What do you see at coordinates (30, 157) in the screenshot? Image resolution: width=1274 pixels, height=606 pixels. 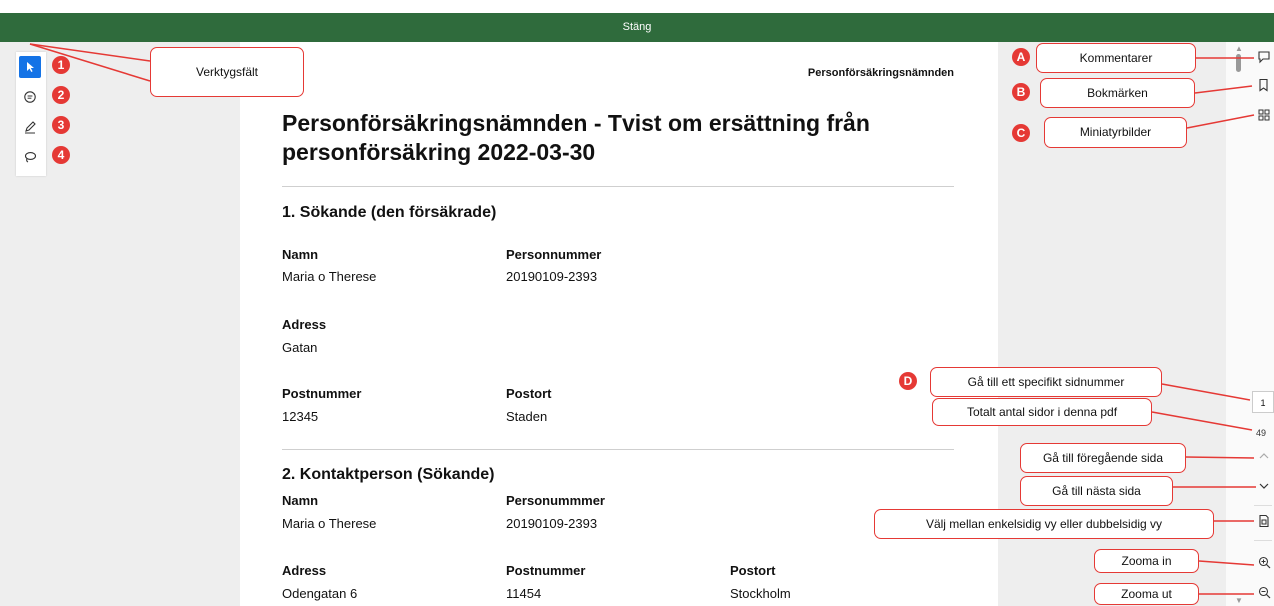 I see `lasso-icon` at bounding box center [30, 157].